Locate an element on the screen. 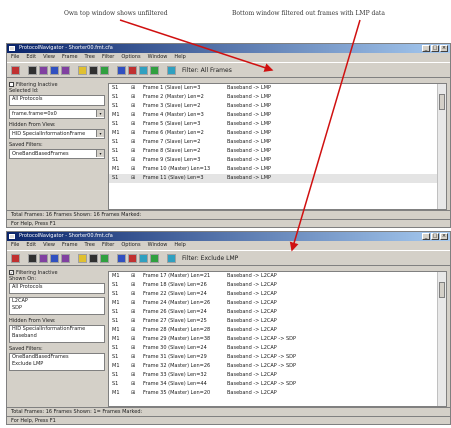 The width and height of the screenshot is (451, 428). frame-row: S1 ⊞ Frame 9 (Slave) Len=3 Baseband -> LMP is located at coordinates (277, 160).